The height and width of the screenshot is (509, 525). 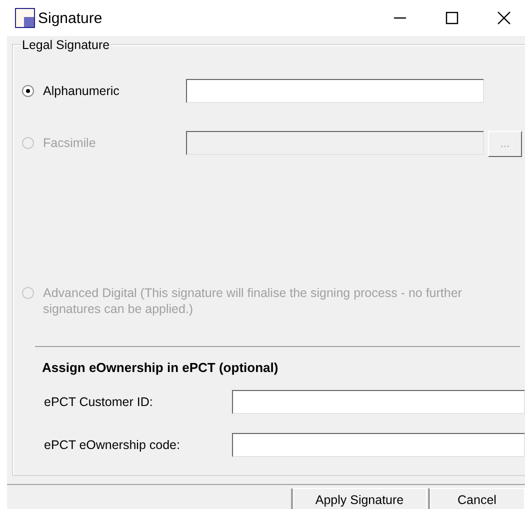 What do you see at coordinates (359, 498) in the screenshot?
I see `apply-button: Apply Signature` at bounding box center [359, 498].